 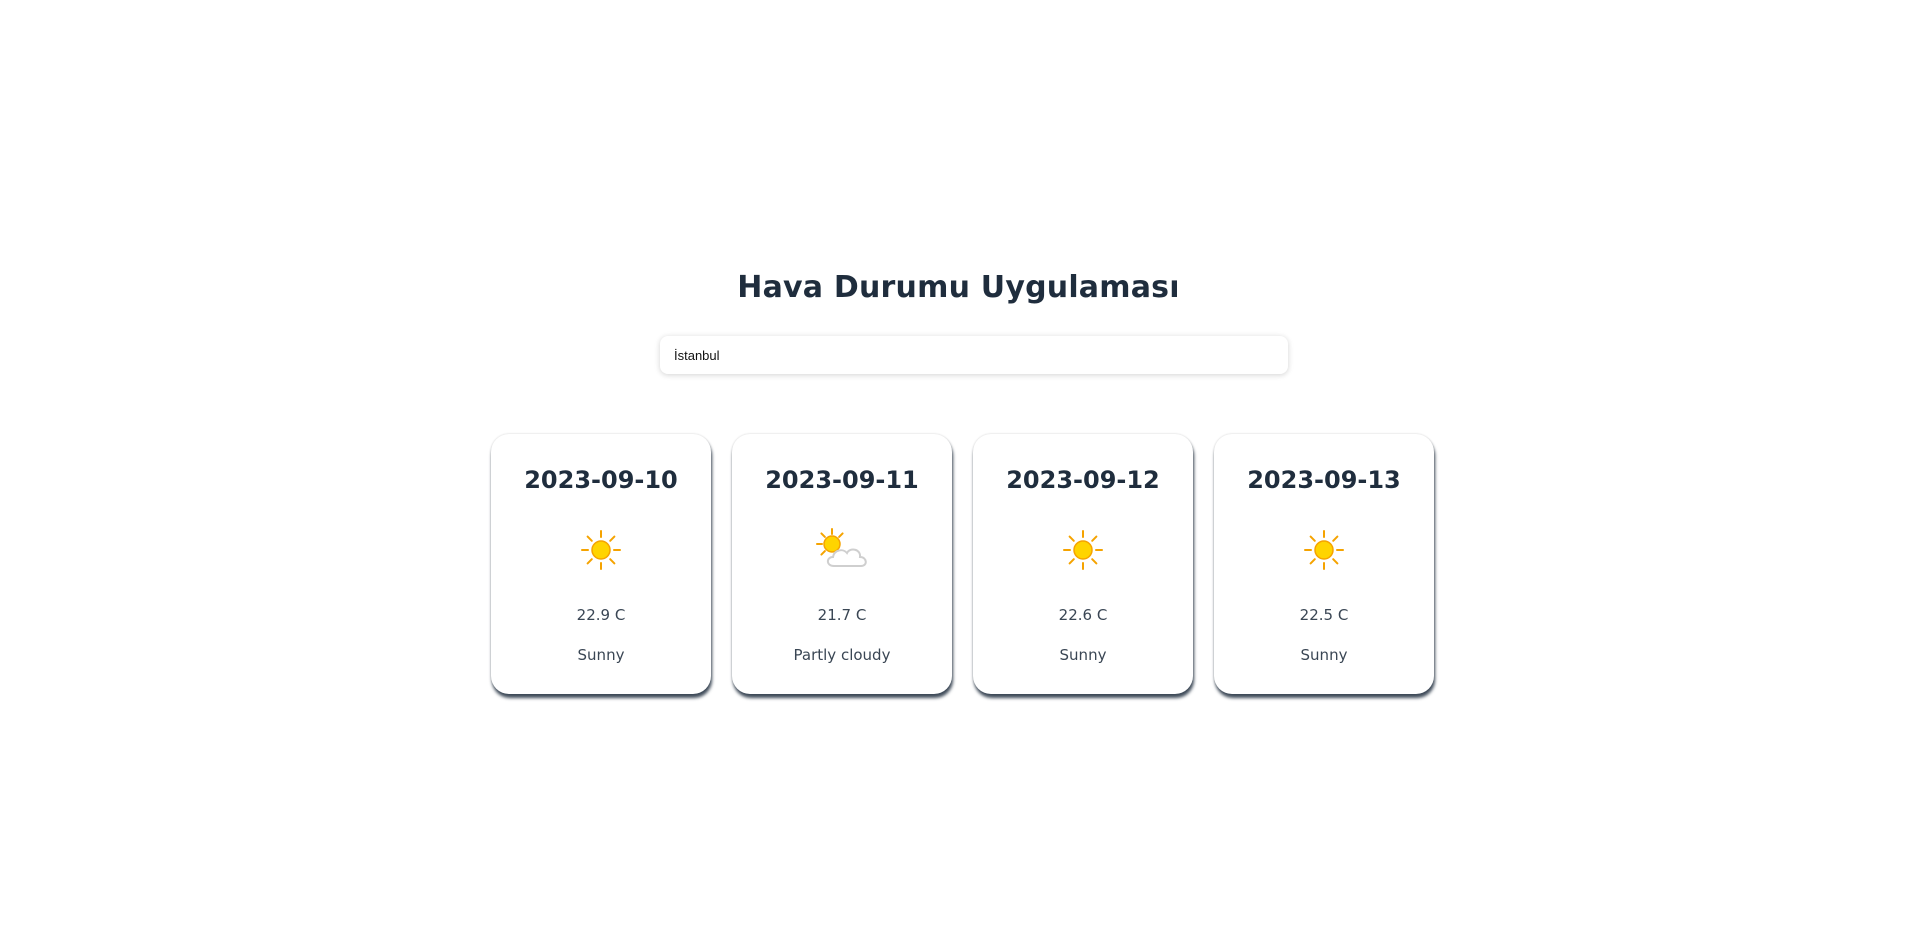 I want to click on forecast-card: 2023-09-11 21.7 C Partly cloudy, so click(x=842, y=564).